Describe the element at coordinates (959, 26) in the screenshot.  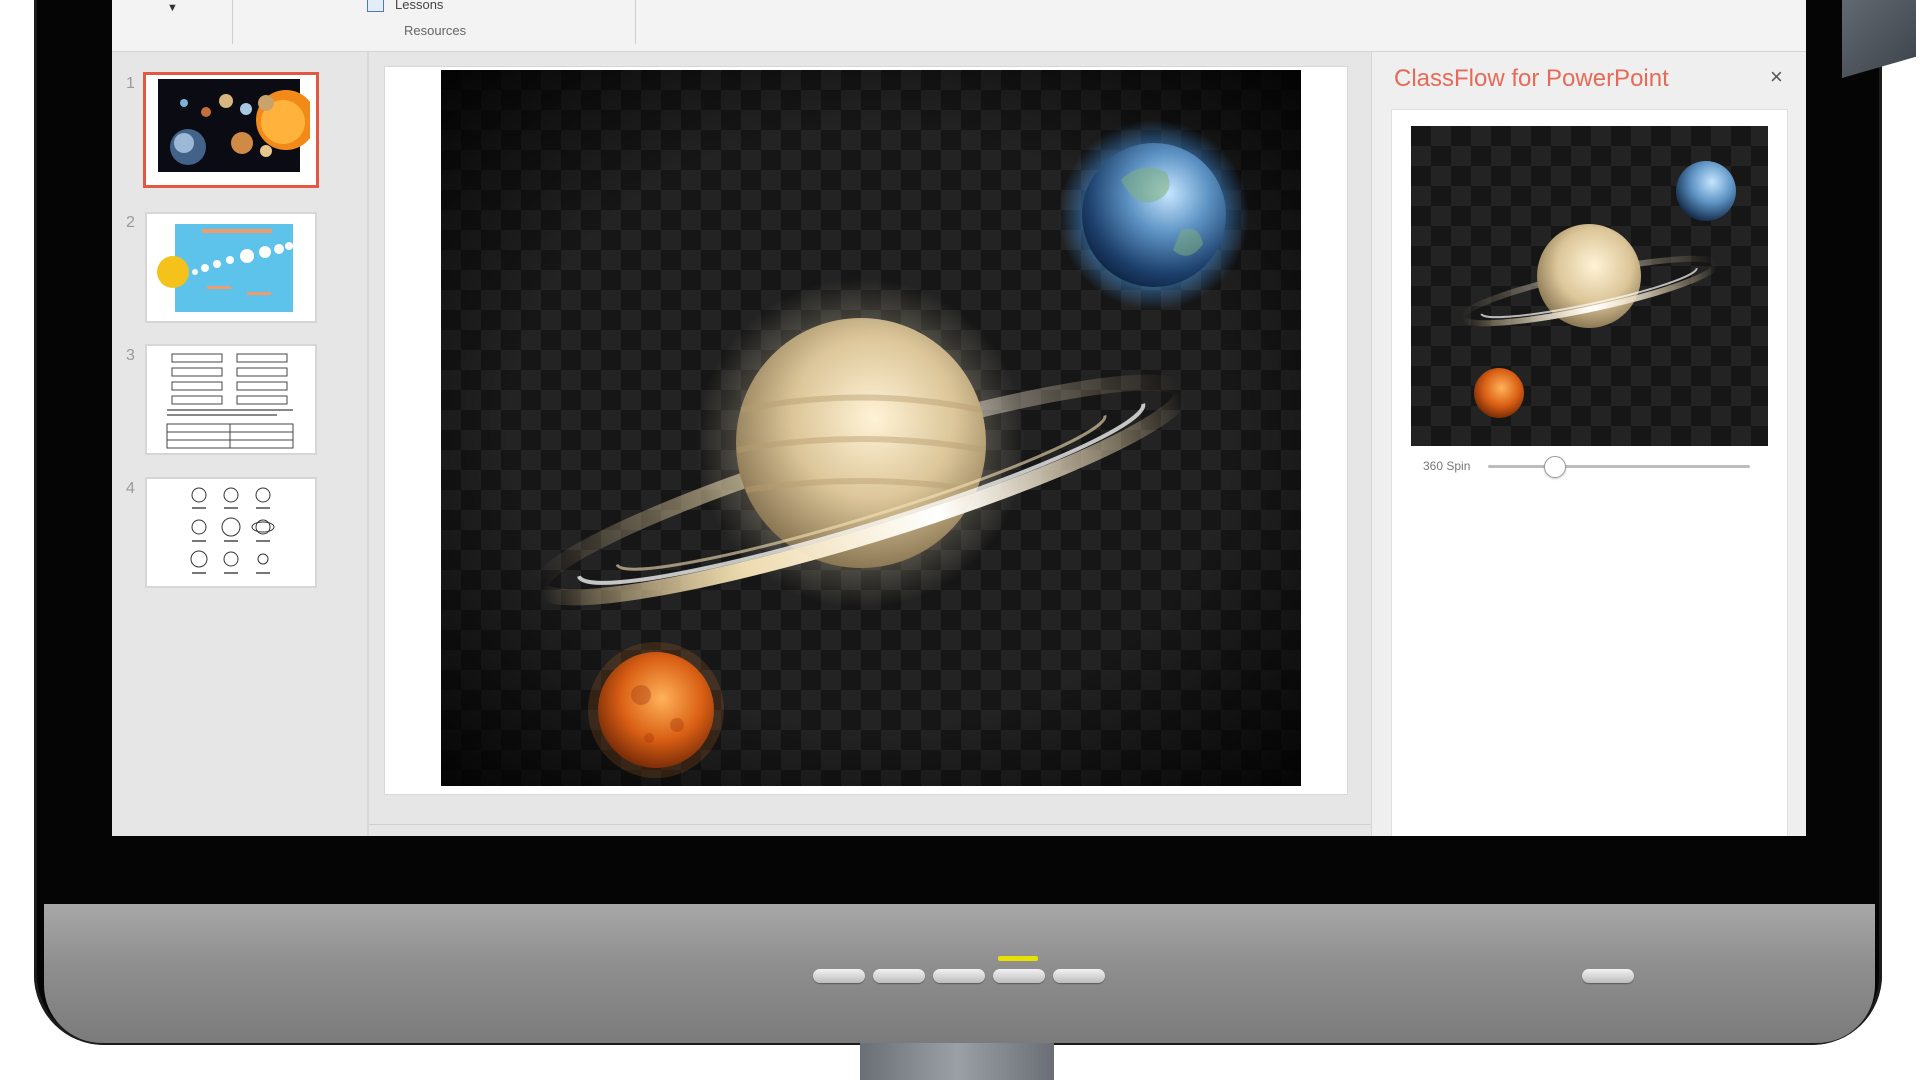
I see `ribbon: ▼ Lessons Resources` at that location.